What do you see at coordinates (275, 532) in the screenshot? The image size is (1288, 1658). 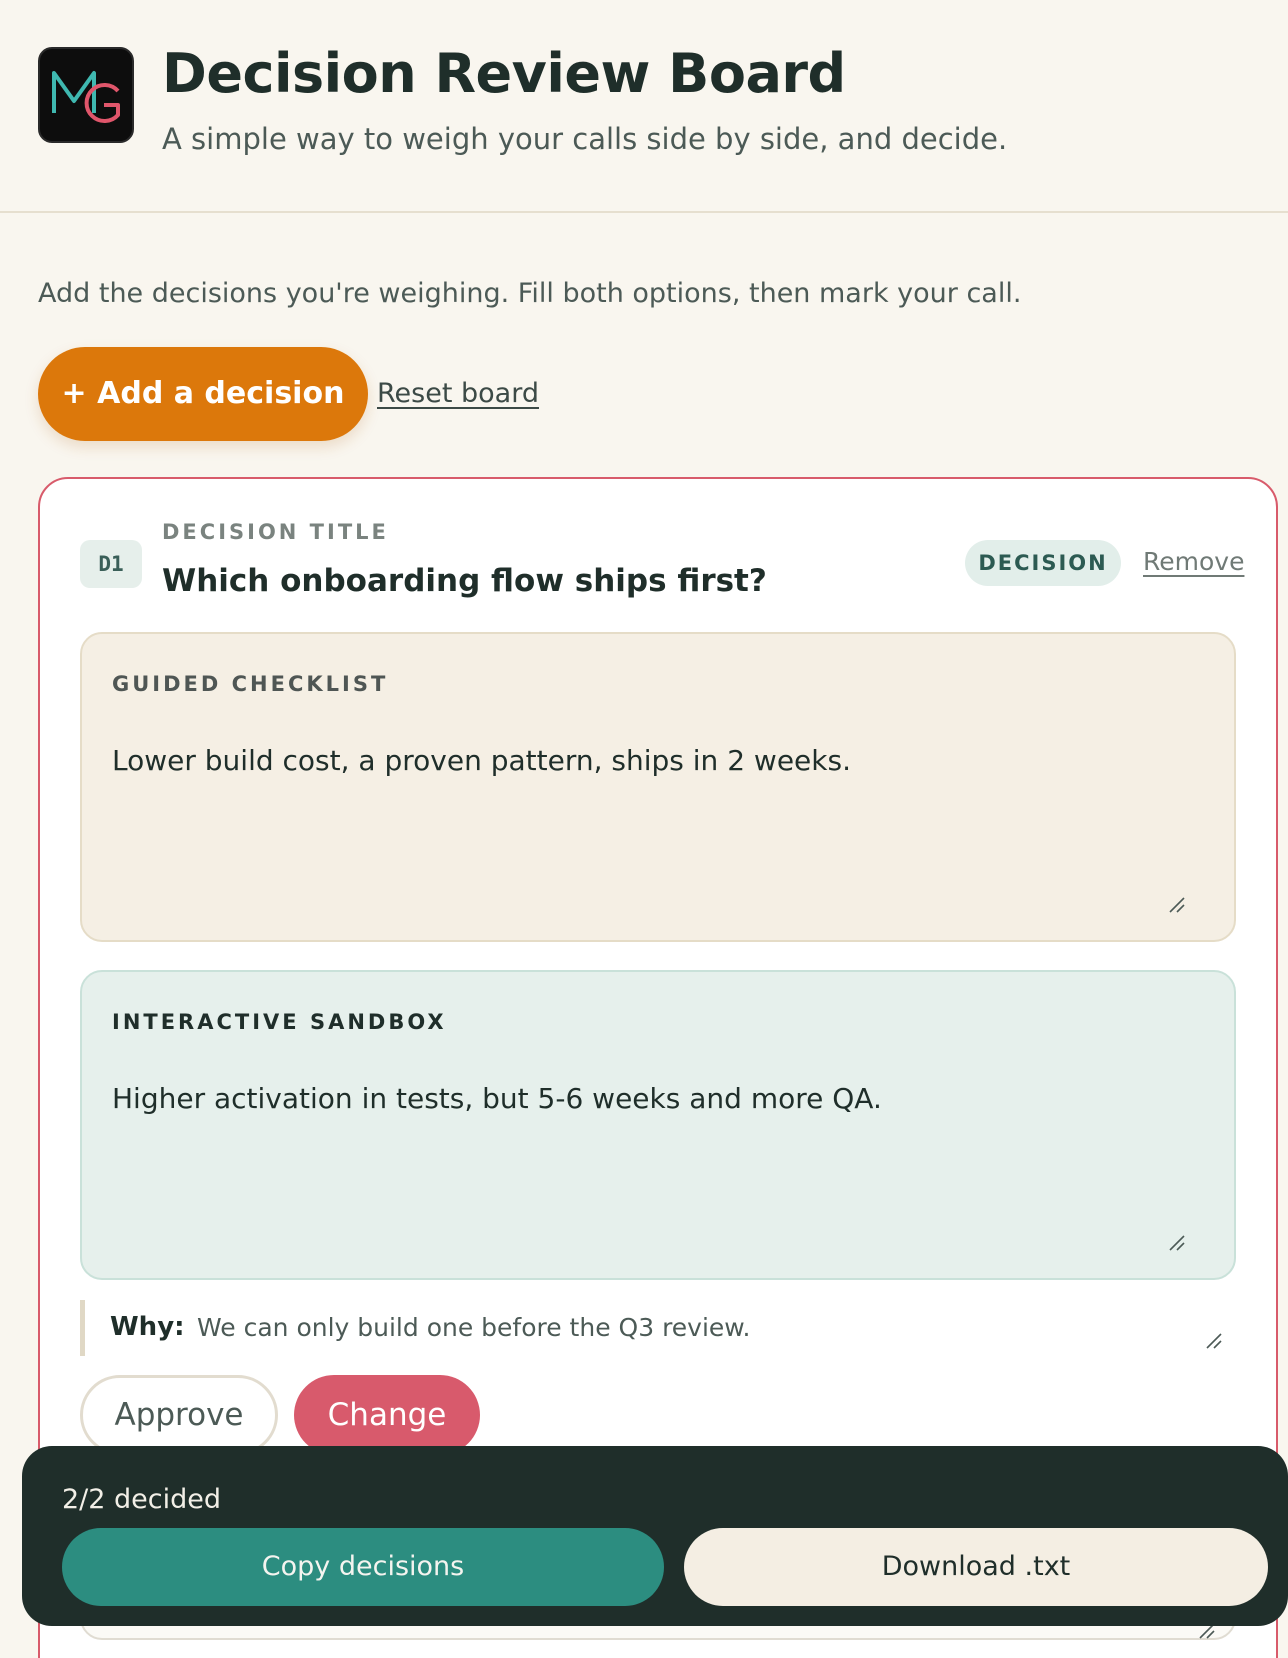 I see `decision-title-label: DECISION TITLE` at bounding box center [275, 532].